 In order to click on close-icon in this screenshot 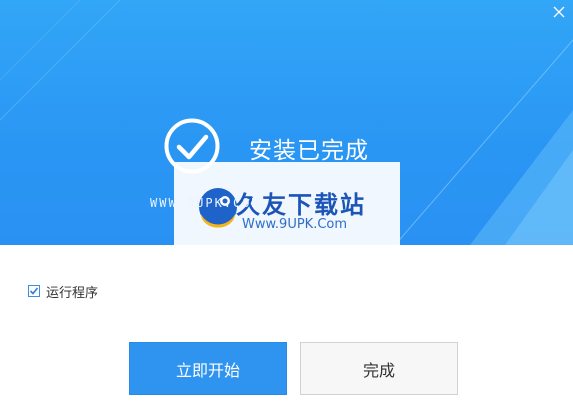, I will do `click(559, 12)`.